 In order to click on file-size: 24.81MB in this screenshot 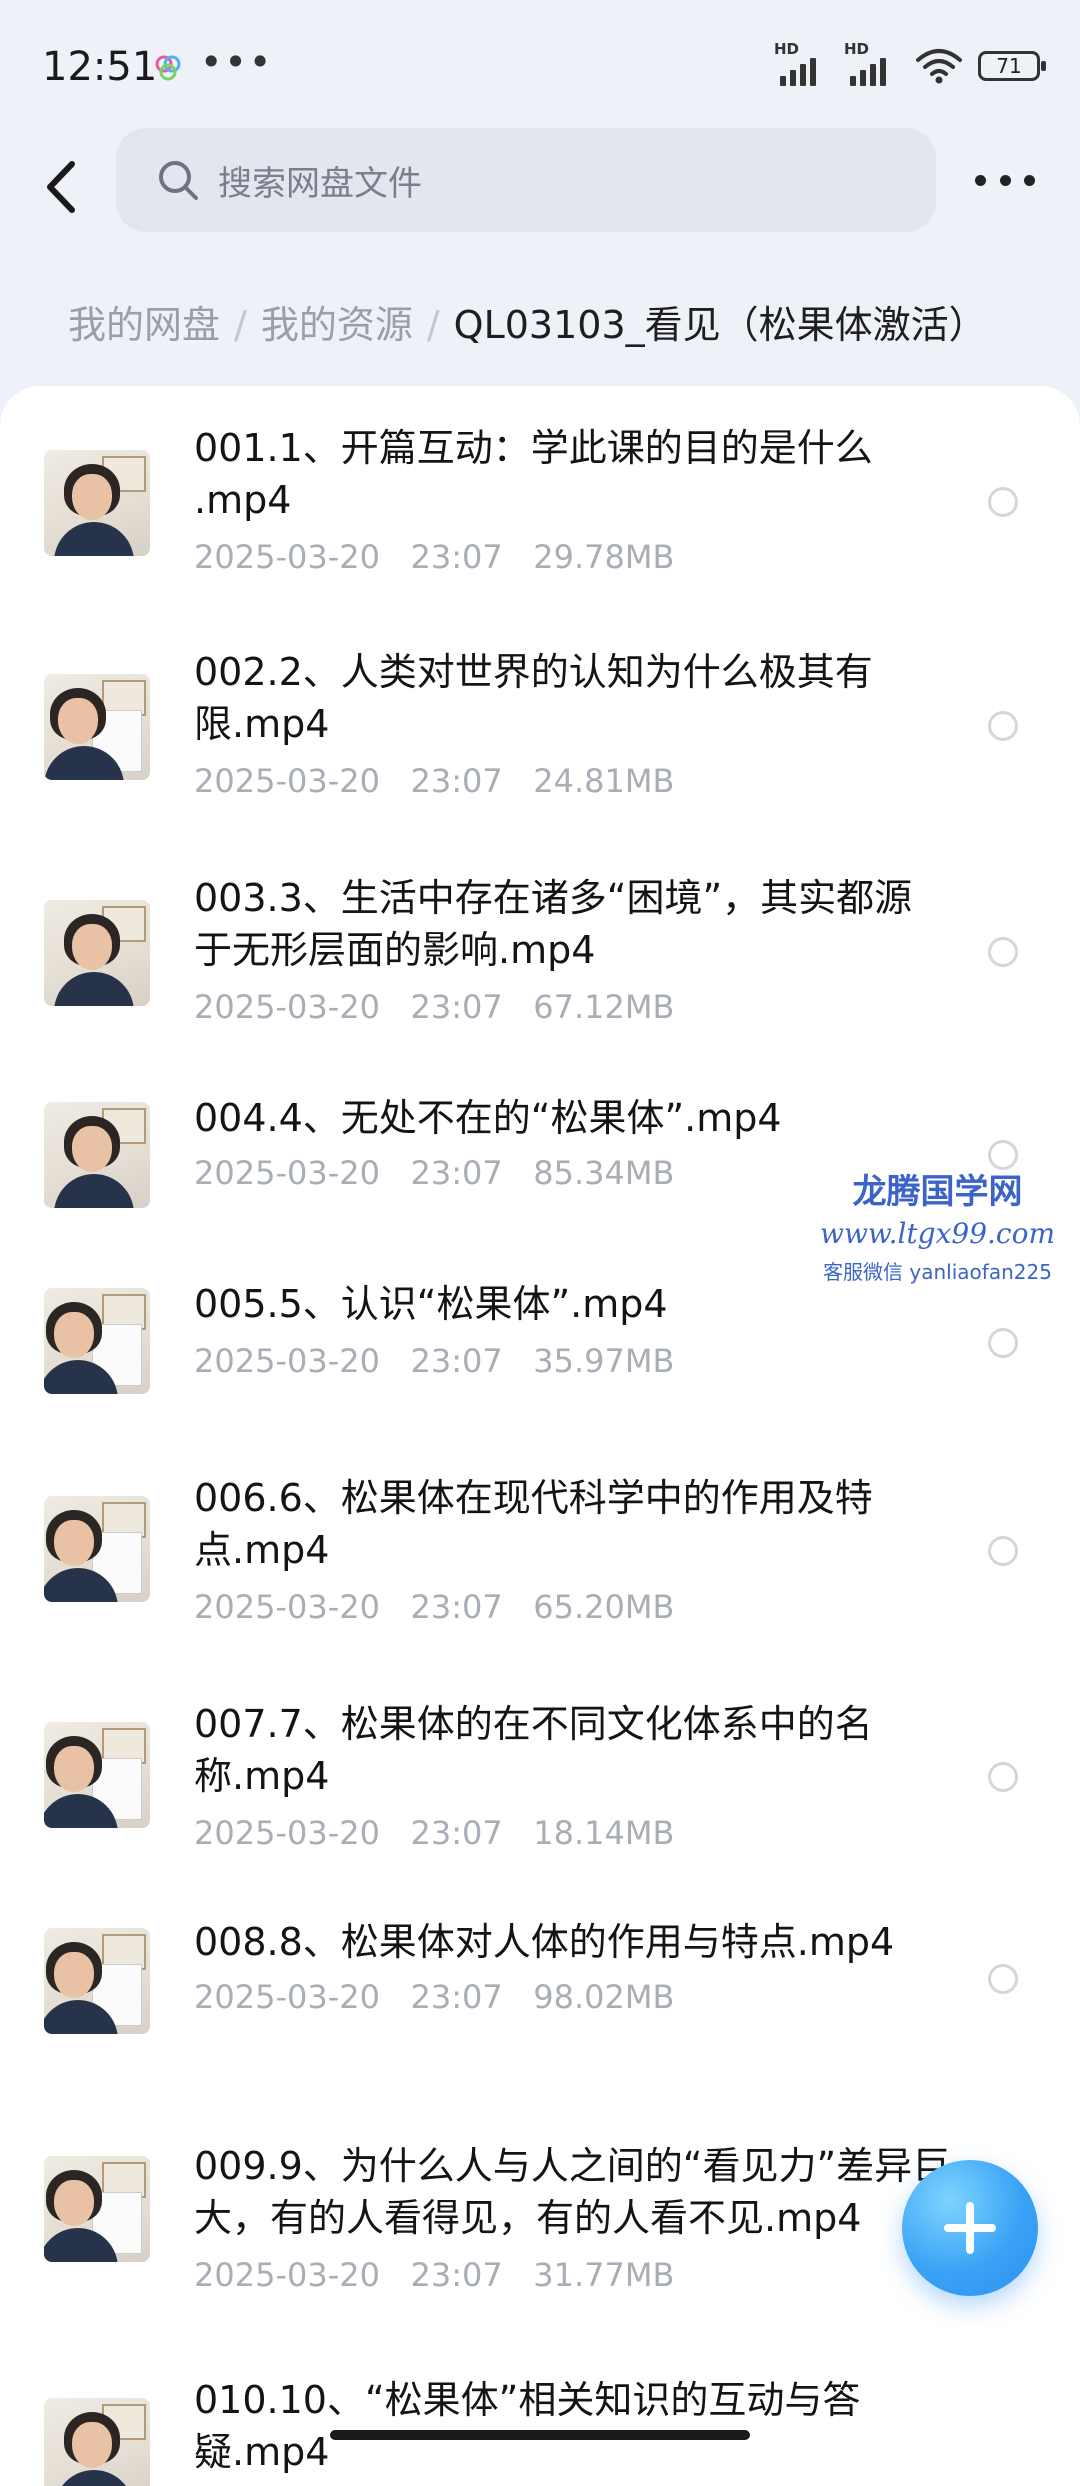, I will do `click(604, 781)`.